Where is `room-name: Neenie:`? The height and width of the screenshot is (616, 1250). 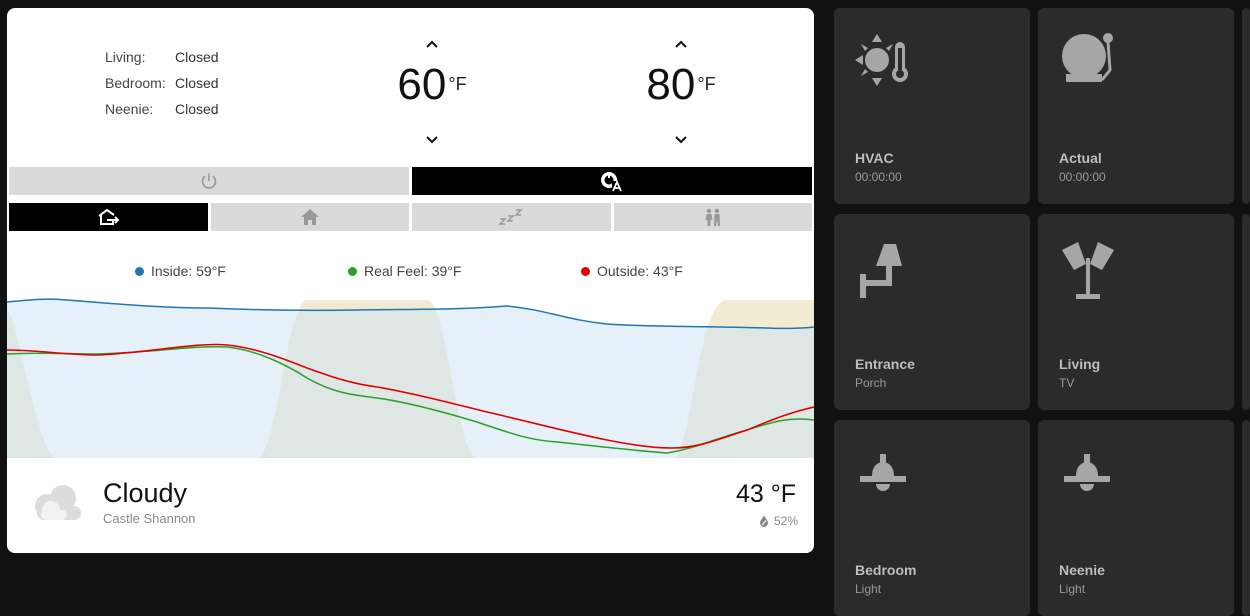
room-name: Neenie: is located at coordinates (129, 109).